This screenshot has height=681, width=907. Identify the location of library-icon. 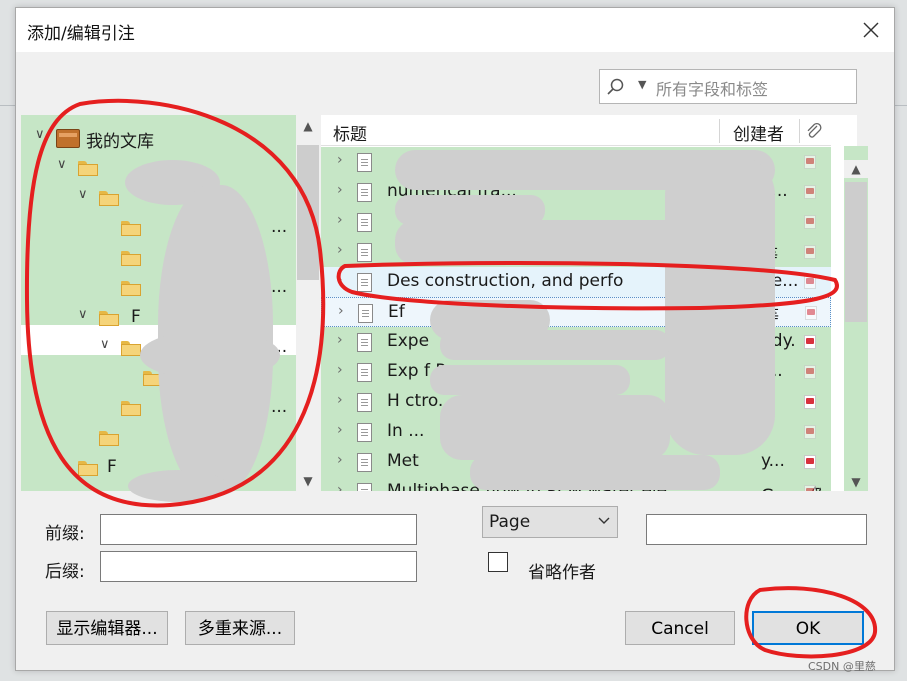
(68, 138).